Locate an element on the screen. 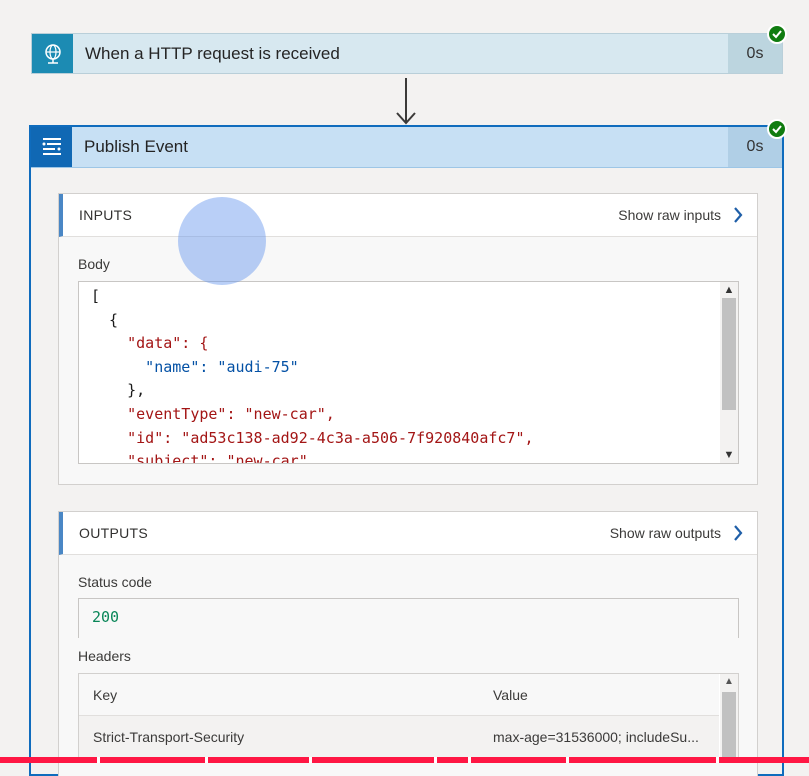 The height and width of the screenshot is (776, 809). action-success-check-icon is located at coordinates (777, 129).